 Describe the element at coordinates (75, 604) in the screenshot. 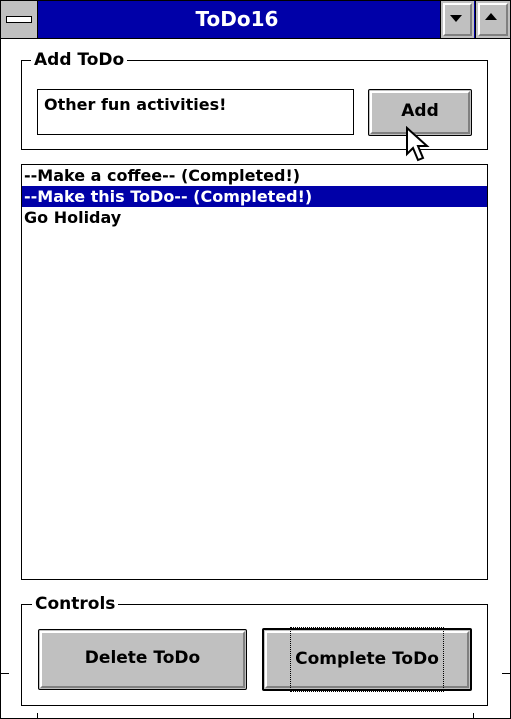

I see `controls-group-label: Controls` at that location.